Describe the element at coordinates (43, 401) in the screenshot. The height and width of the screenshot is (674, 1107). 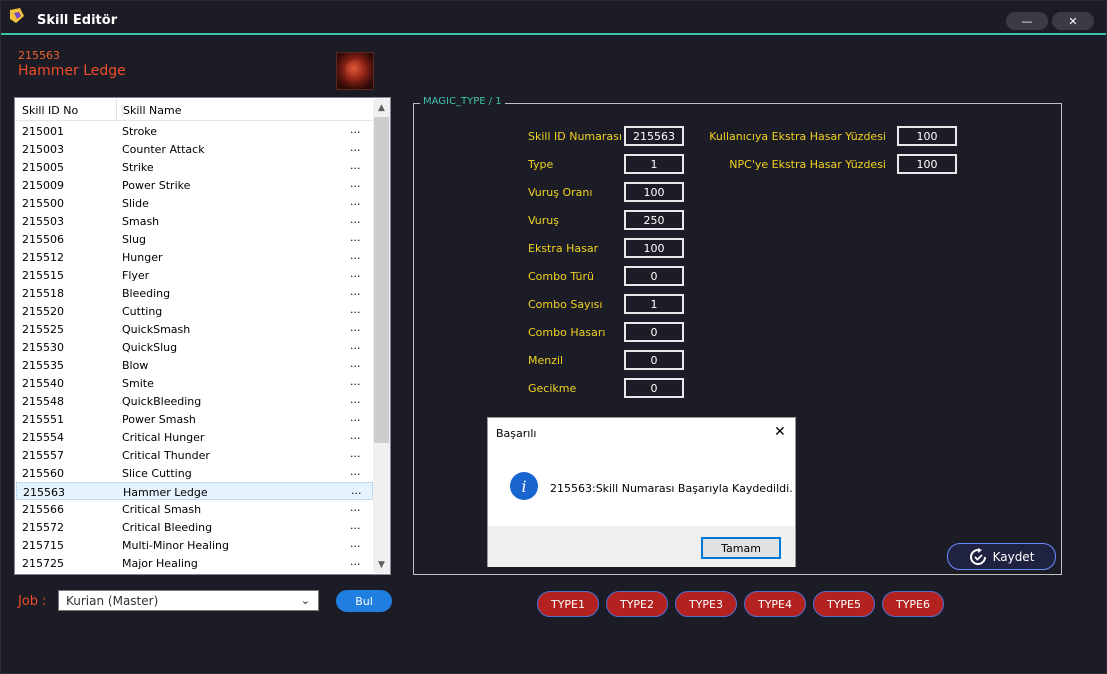
I see `skill-id-cell: 215548` at that location.